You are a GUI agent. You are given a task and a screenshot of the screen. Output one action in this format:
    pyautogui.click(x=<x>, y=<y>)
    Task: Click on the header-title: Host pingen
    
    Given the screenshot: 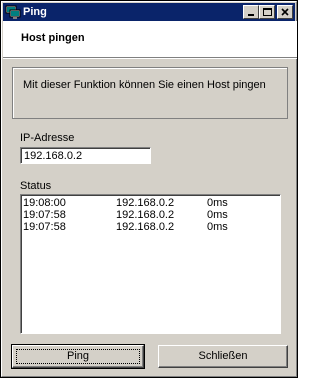 What is the action you would take?
    pyautogui.click(x=53, y=38)
    